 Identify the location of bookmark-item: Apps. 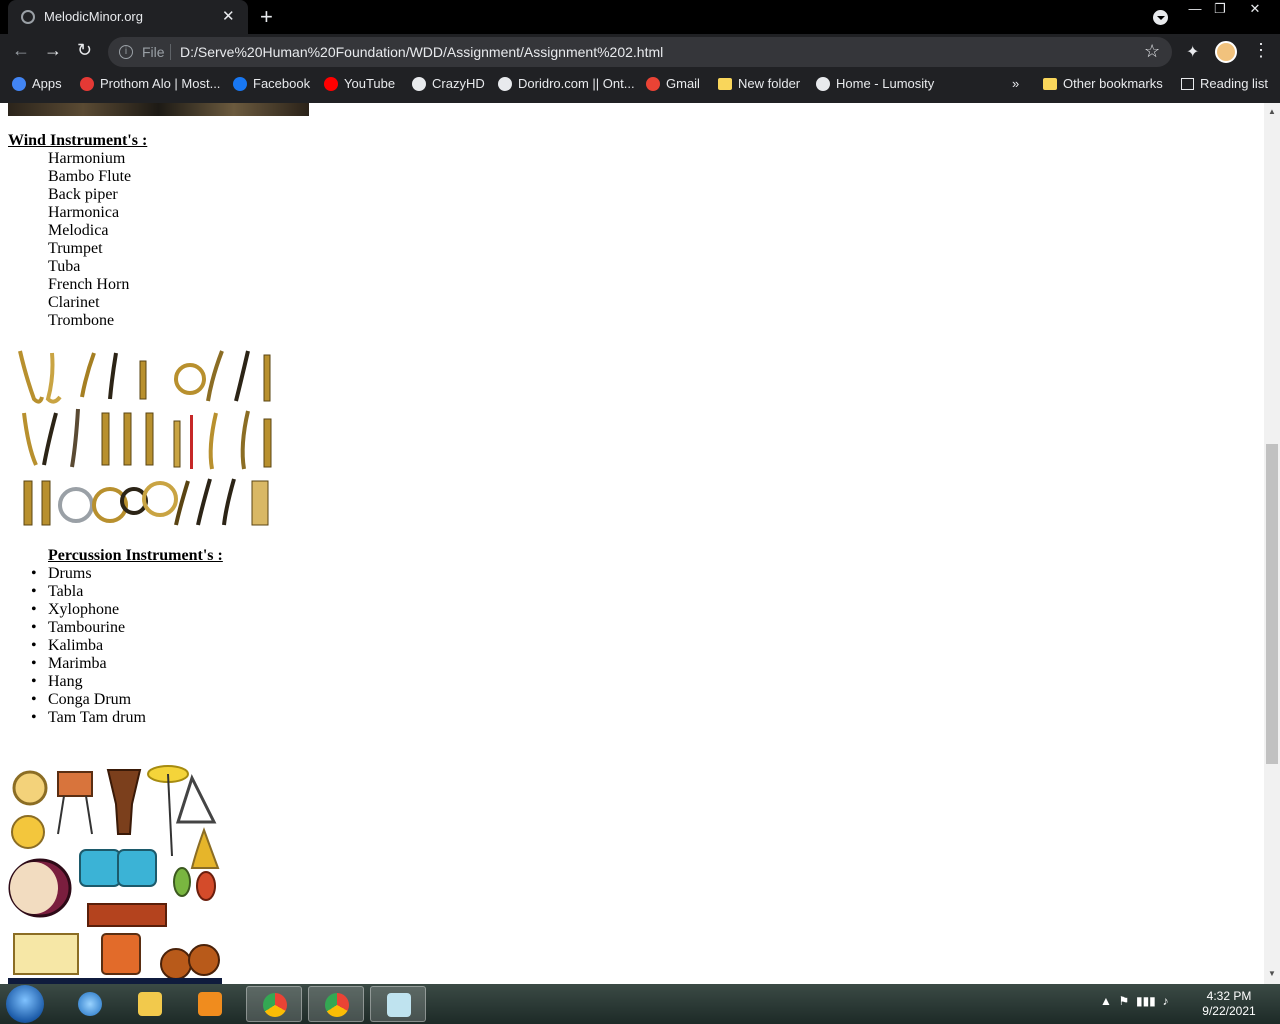
(37, 83).